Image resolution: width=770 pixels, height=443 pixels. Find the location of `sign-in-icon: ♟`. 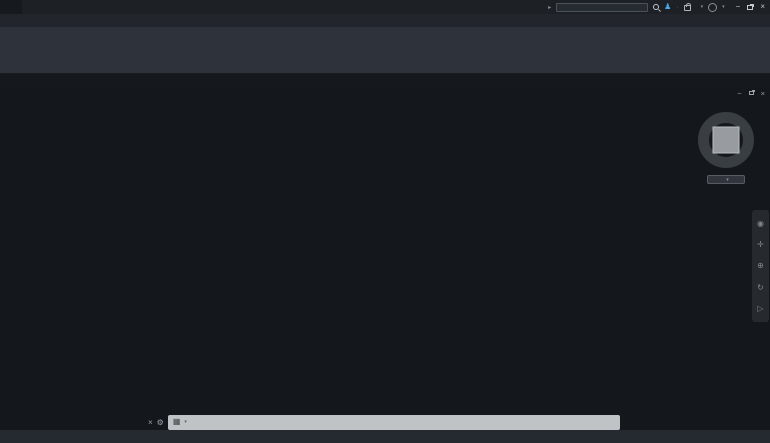

sign-in-icon: ♟ is located at coordinates (667, 7).